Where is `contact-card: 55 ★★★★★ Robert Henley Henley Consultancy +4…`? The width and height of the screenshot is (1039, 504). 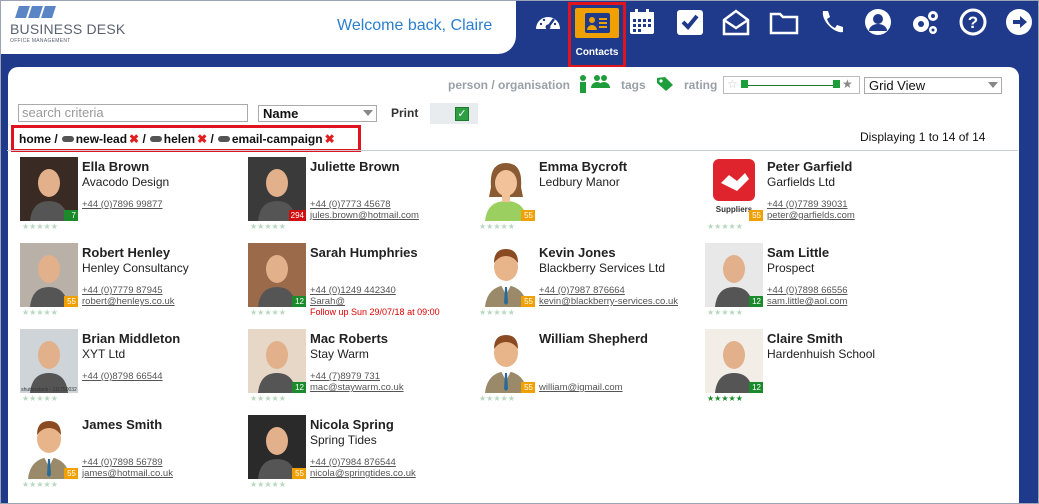
contact-card: 55 ★★★★★ Robert Henley Henley Consultancy +4… is located at coordinates (134, 286).